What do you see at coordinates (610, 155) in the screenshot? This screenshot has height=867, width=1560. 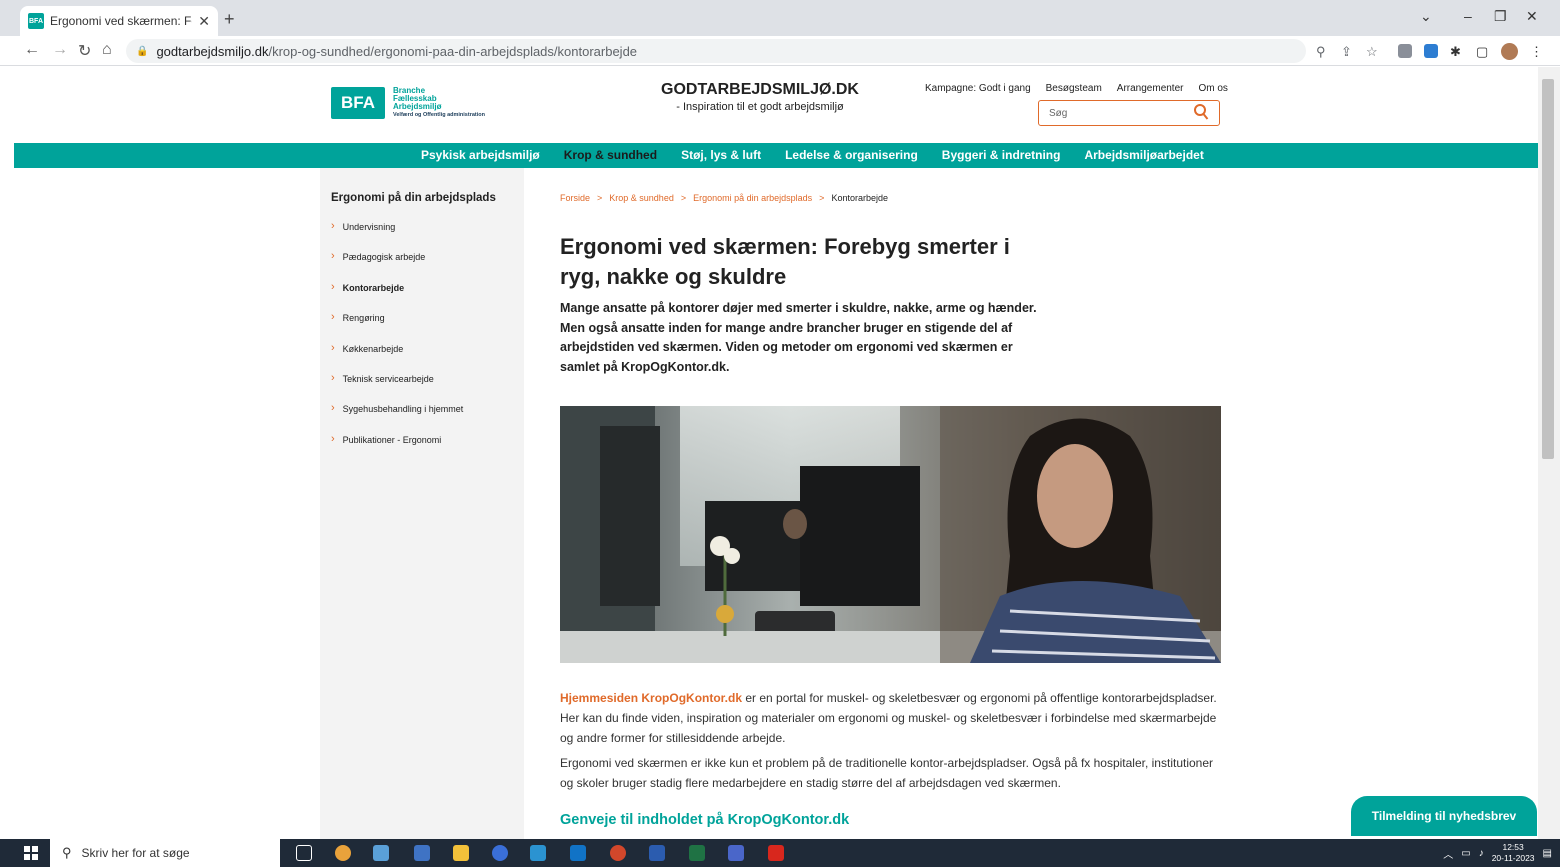 I see `nav-krop-sundhed: Krop & sundhed` at bounding box center [610, 155].